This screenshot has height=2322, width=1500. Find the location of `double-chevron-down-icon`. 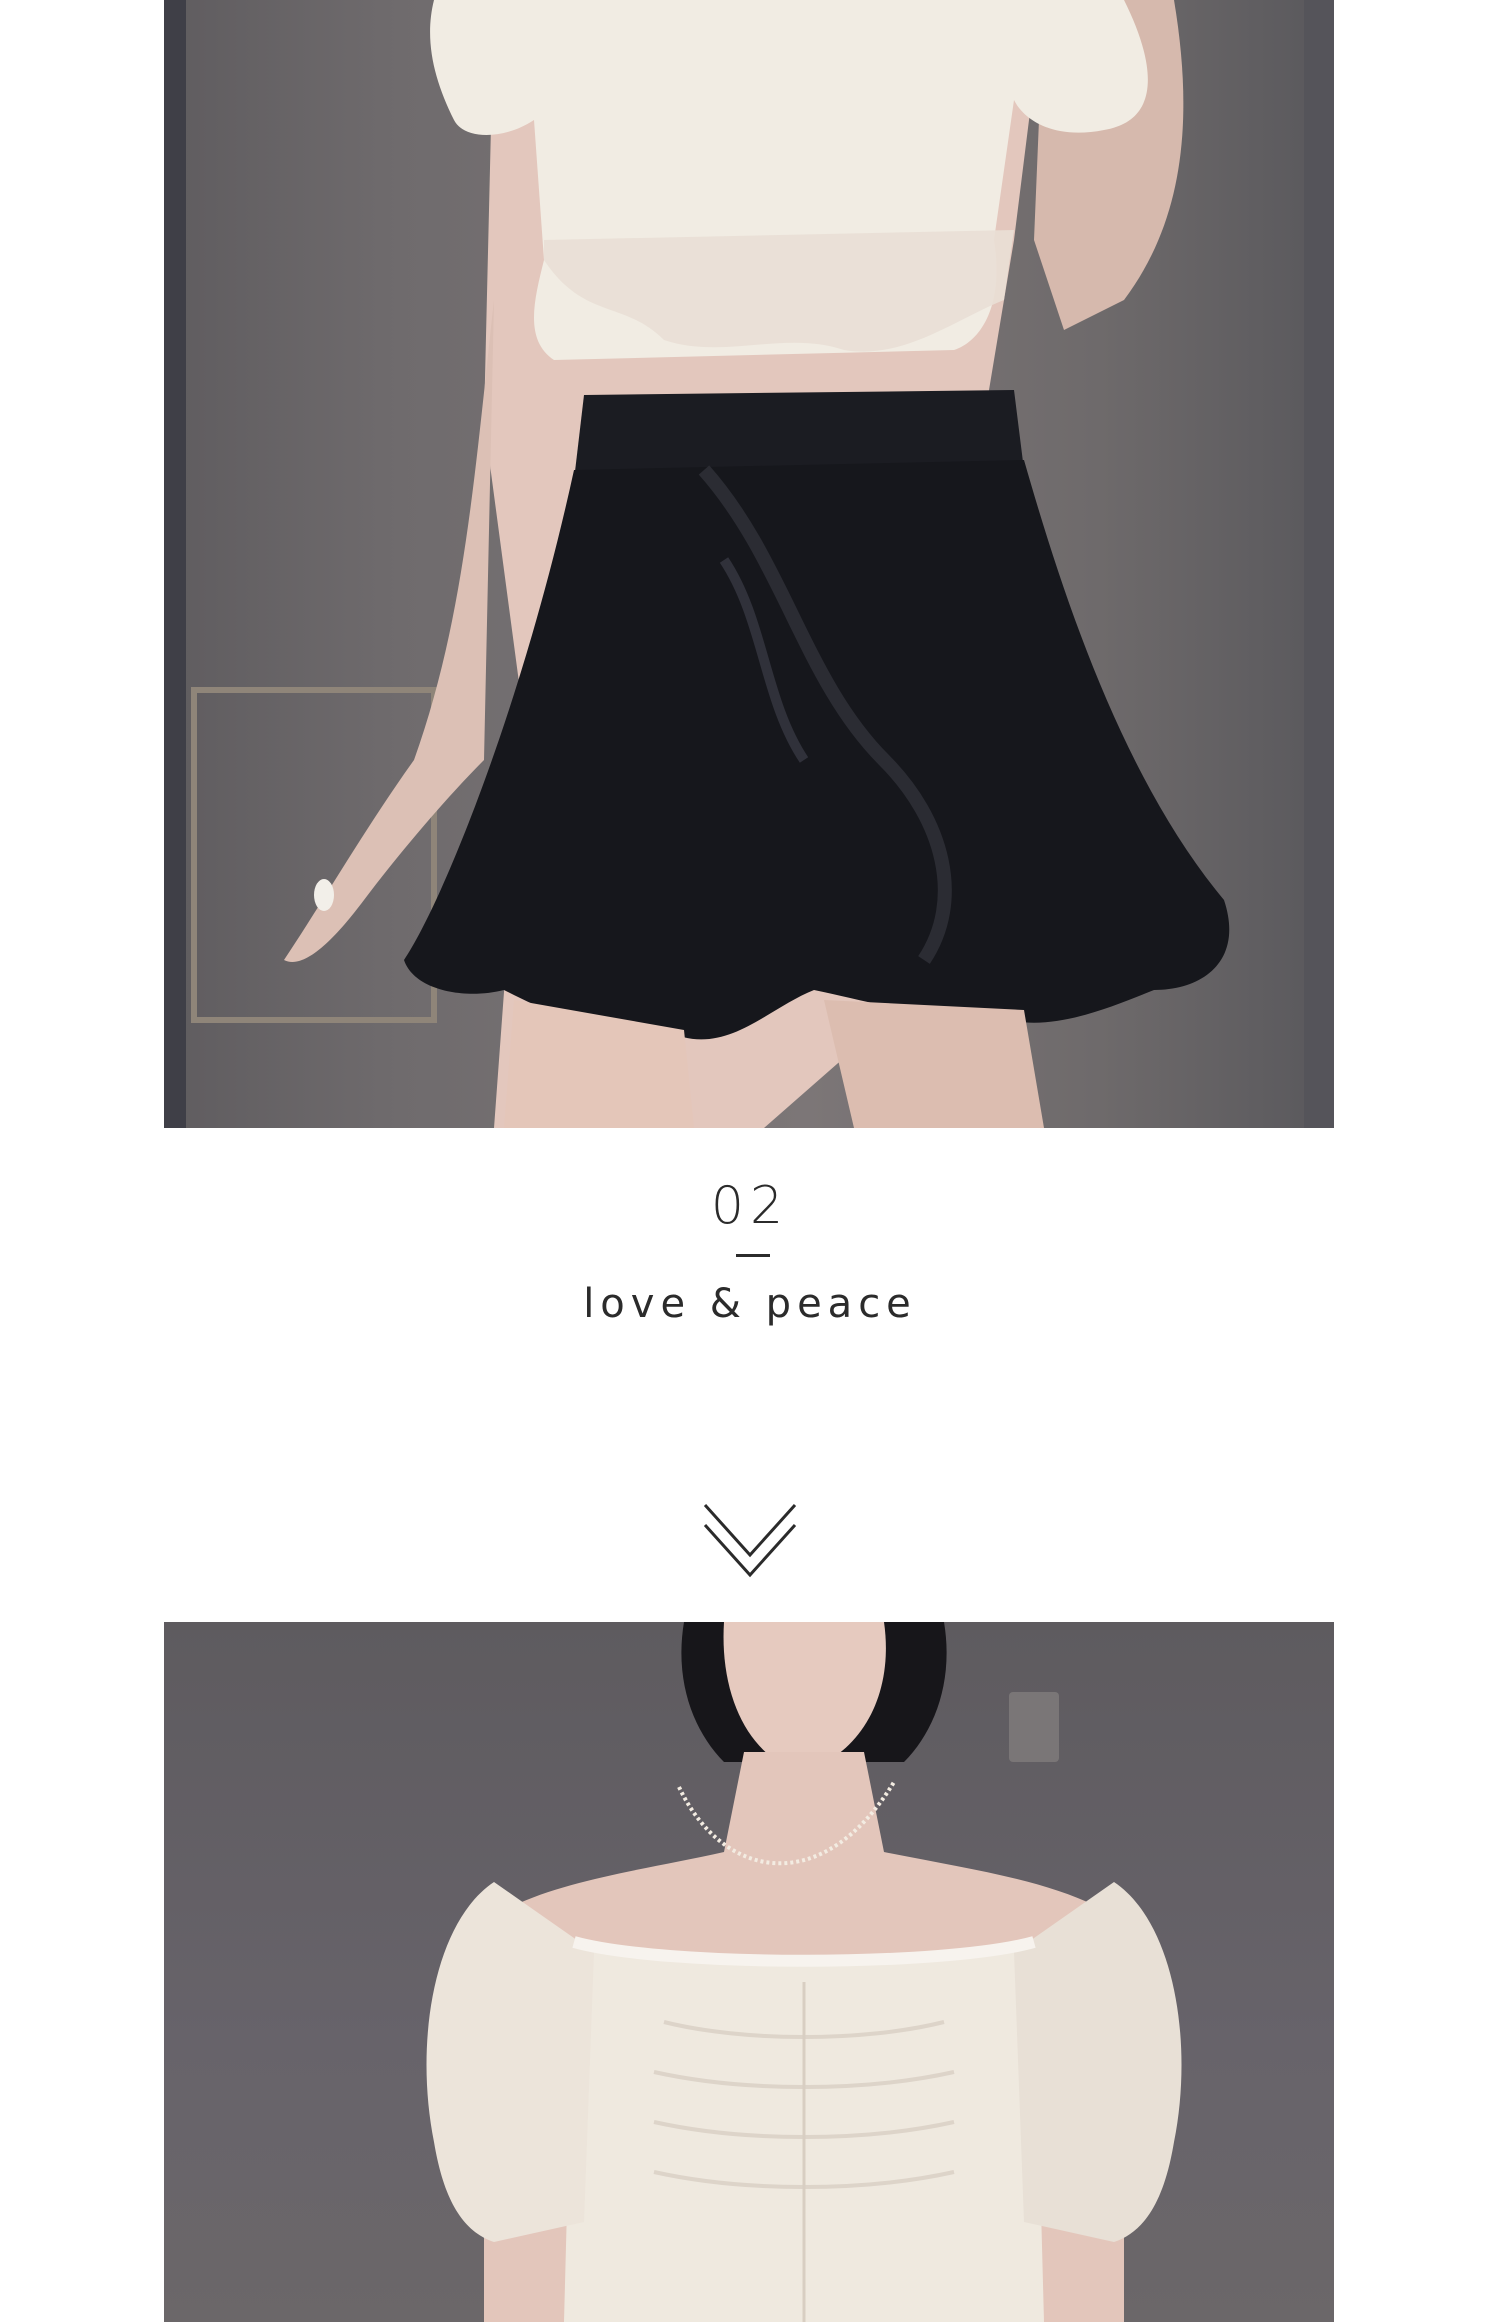

double-chevron-down-icon is located at coordinates (750, 1540).